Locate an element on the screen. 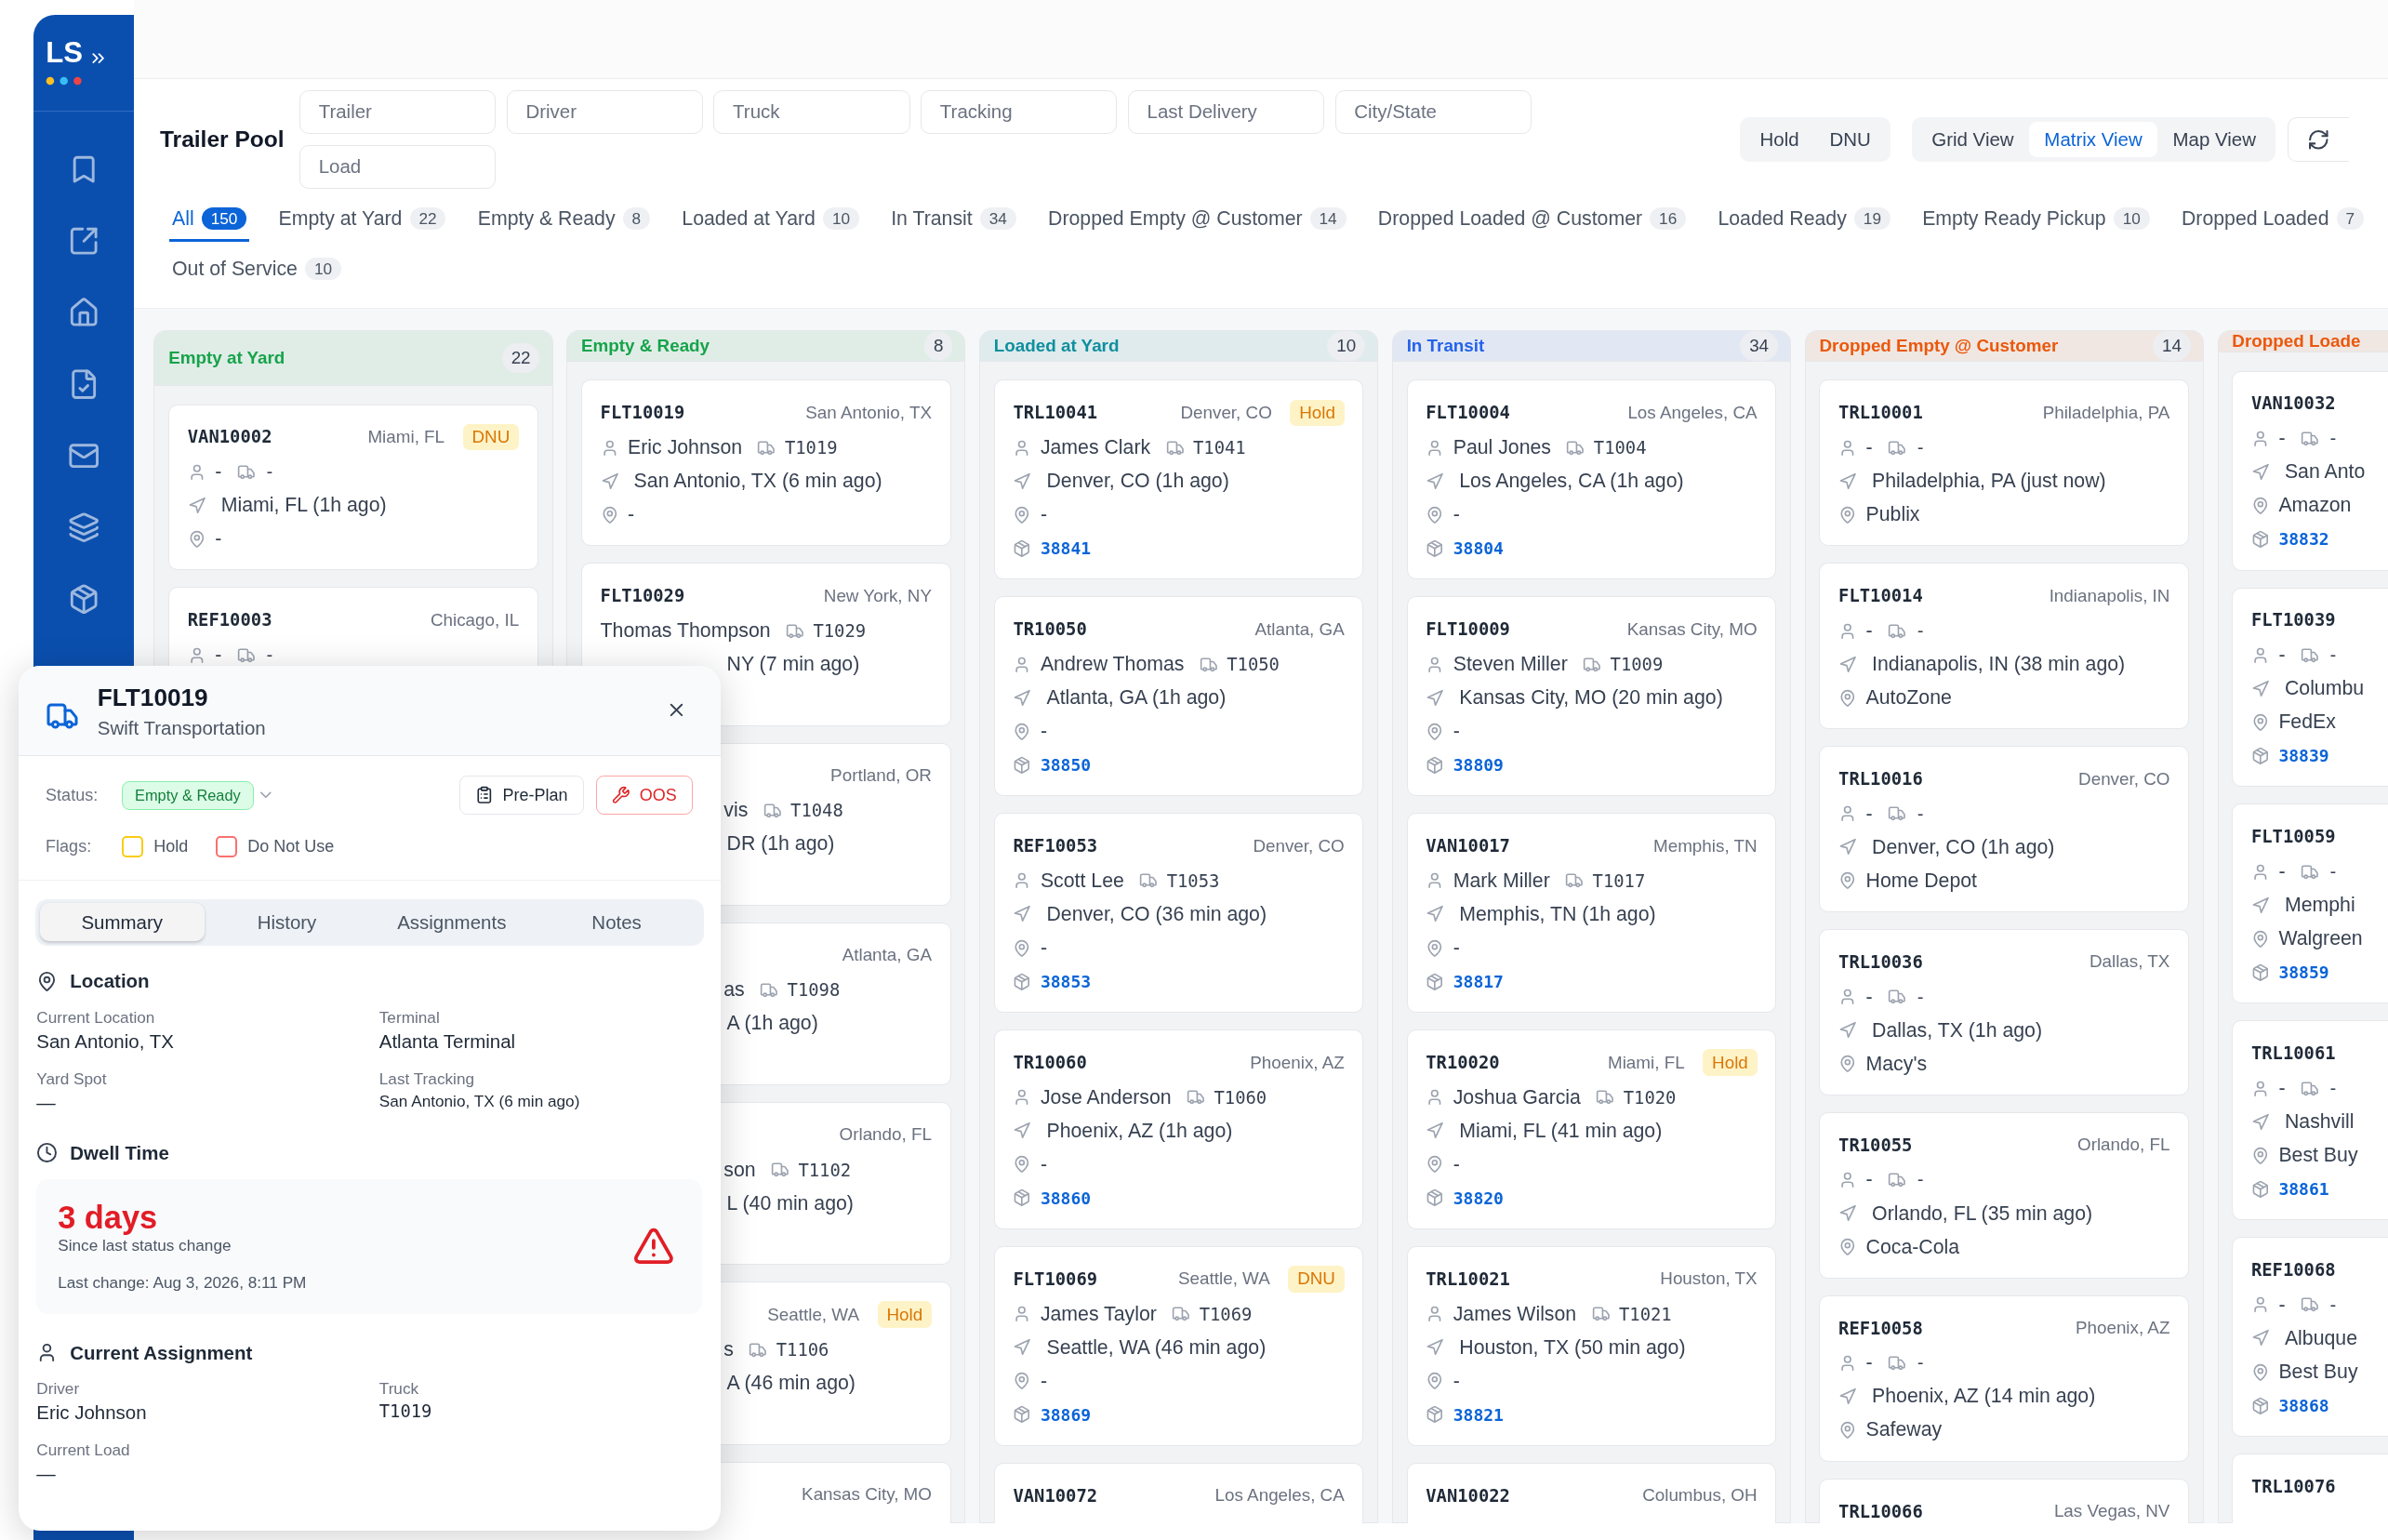  count-badge: 22 is located at coordinates (427, 219).